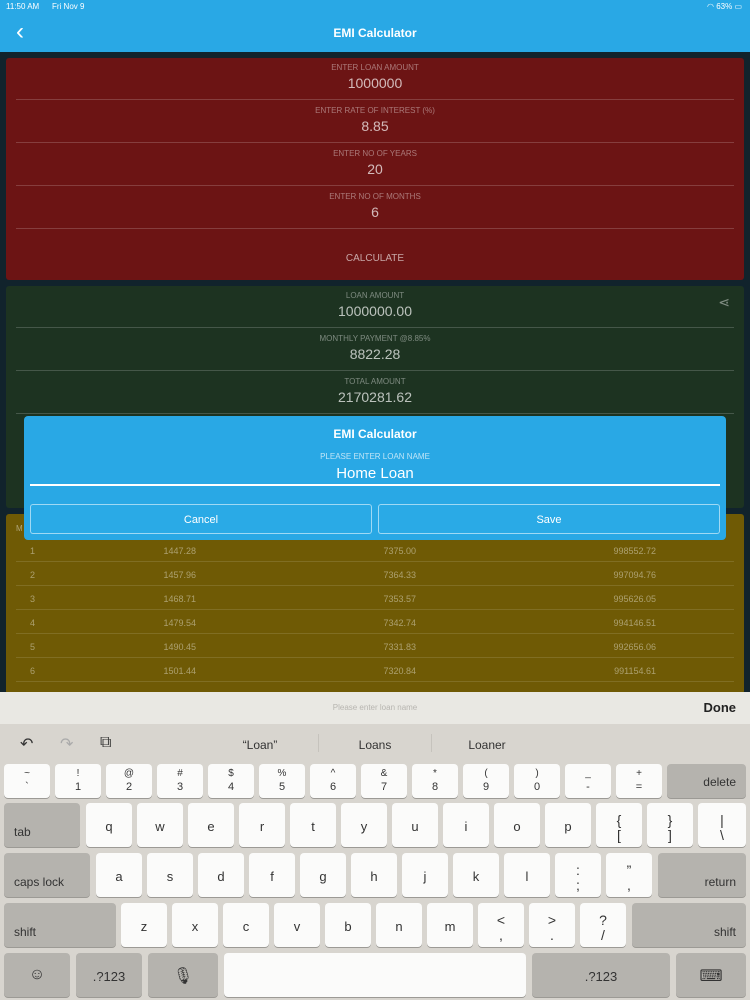 The height and width of the screenshot is (1000, 750). I want to click on shift-left-key: shift, so click(60, 925).